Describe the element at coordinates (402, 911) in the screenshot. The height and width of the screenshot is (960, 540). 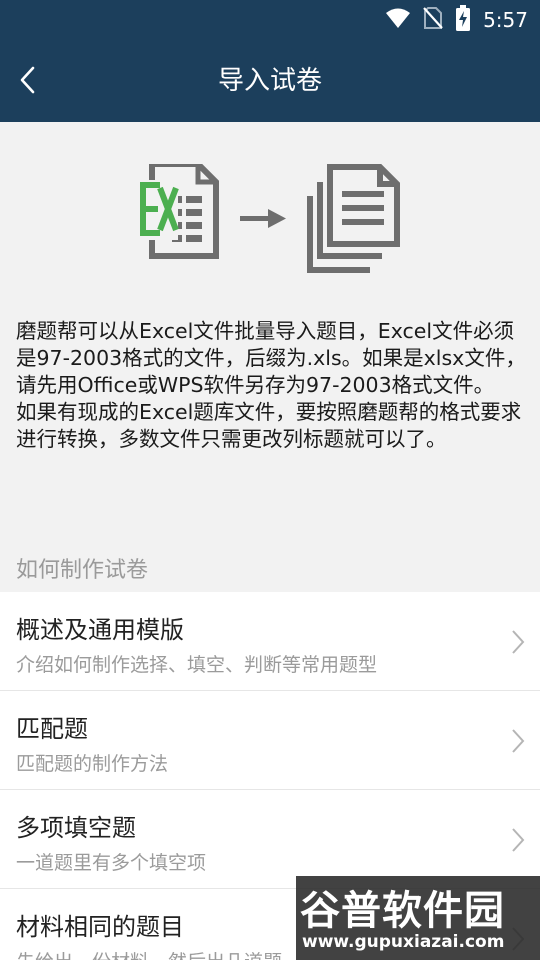
I see `watermark-brand: 谷普软件园` at that location.